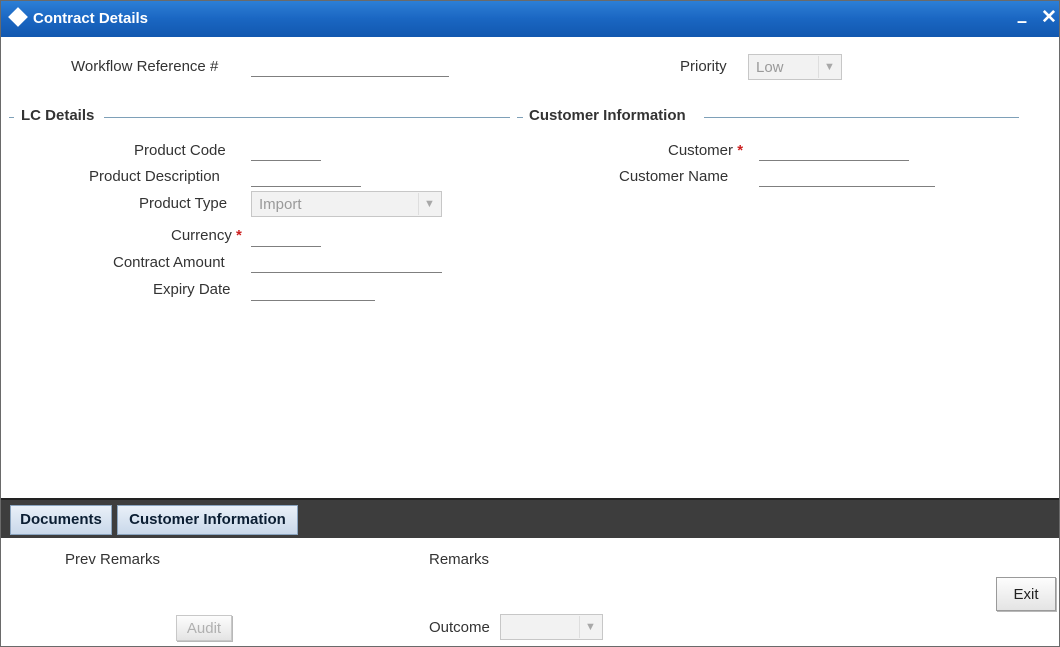 This screenshot has width=1060, height=647. I want to click on minimize-button: –, so click(1022, 21).